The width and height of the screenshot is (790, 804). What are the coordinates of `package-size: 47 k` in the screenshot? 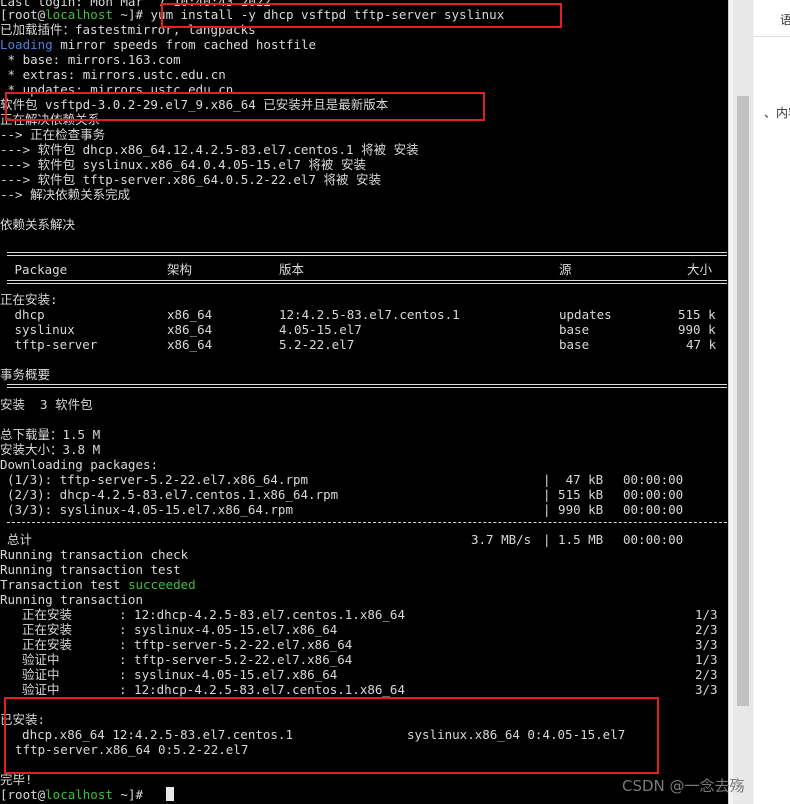 It's located at (701, 344).